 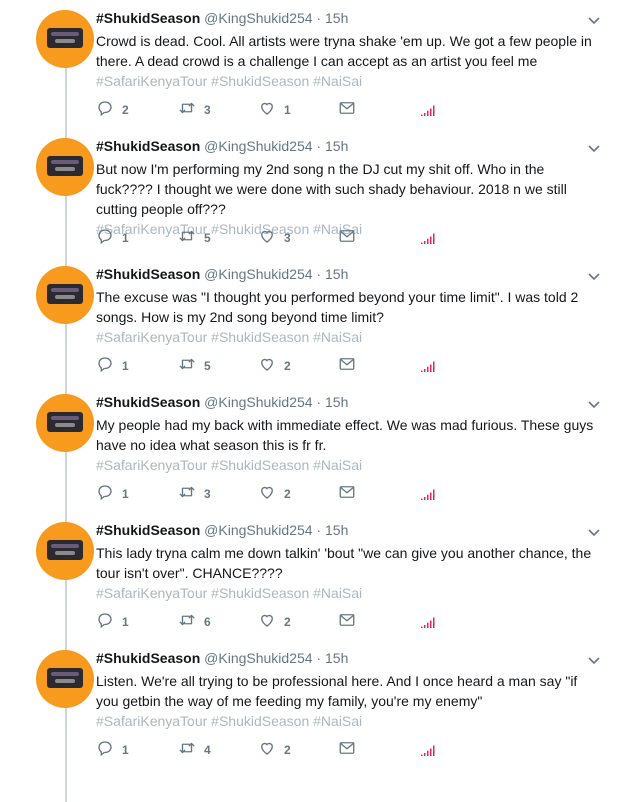 I want to click on reply-count: 2, so click(x=125, y=110).